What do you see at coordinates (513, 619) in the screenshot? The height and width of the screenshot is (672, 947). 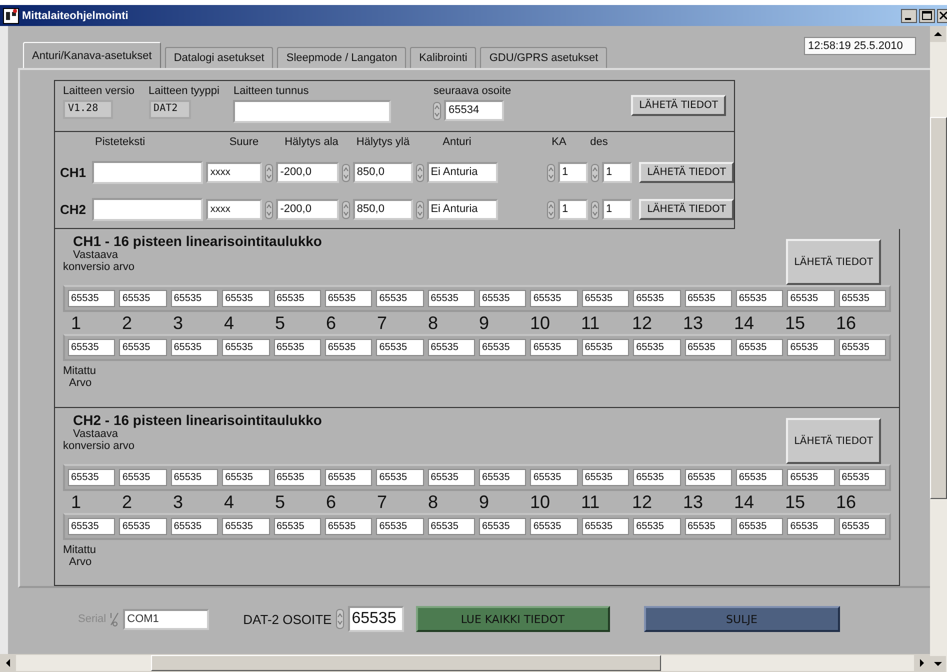 I see `action-button: LUE KAIKKI TIEDOT` at bounding box center [513, 619].